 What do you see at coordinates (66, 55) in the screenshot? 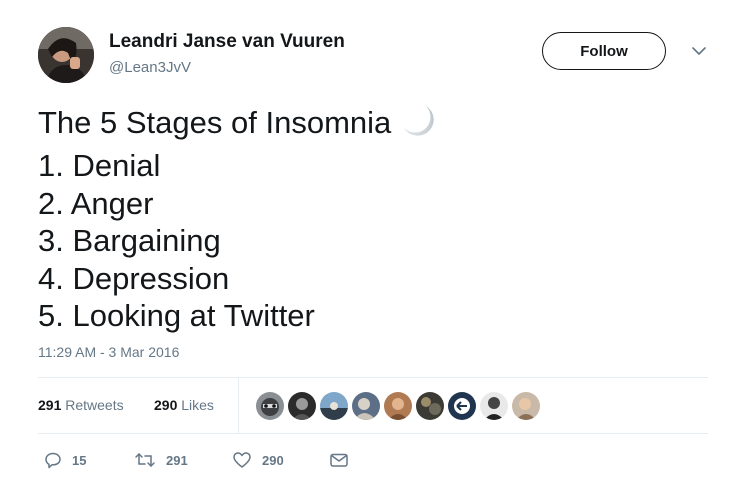
I see `author-avatar` at bounding box center [66, 55].